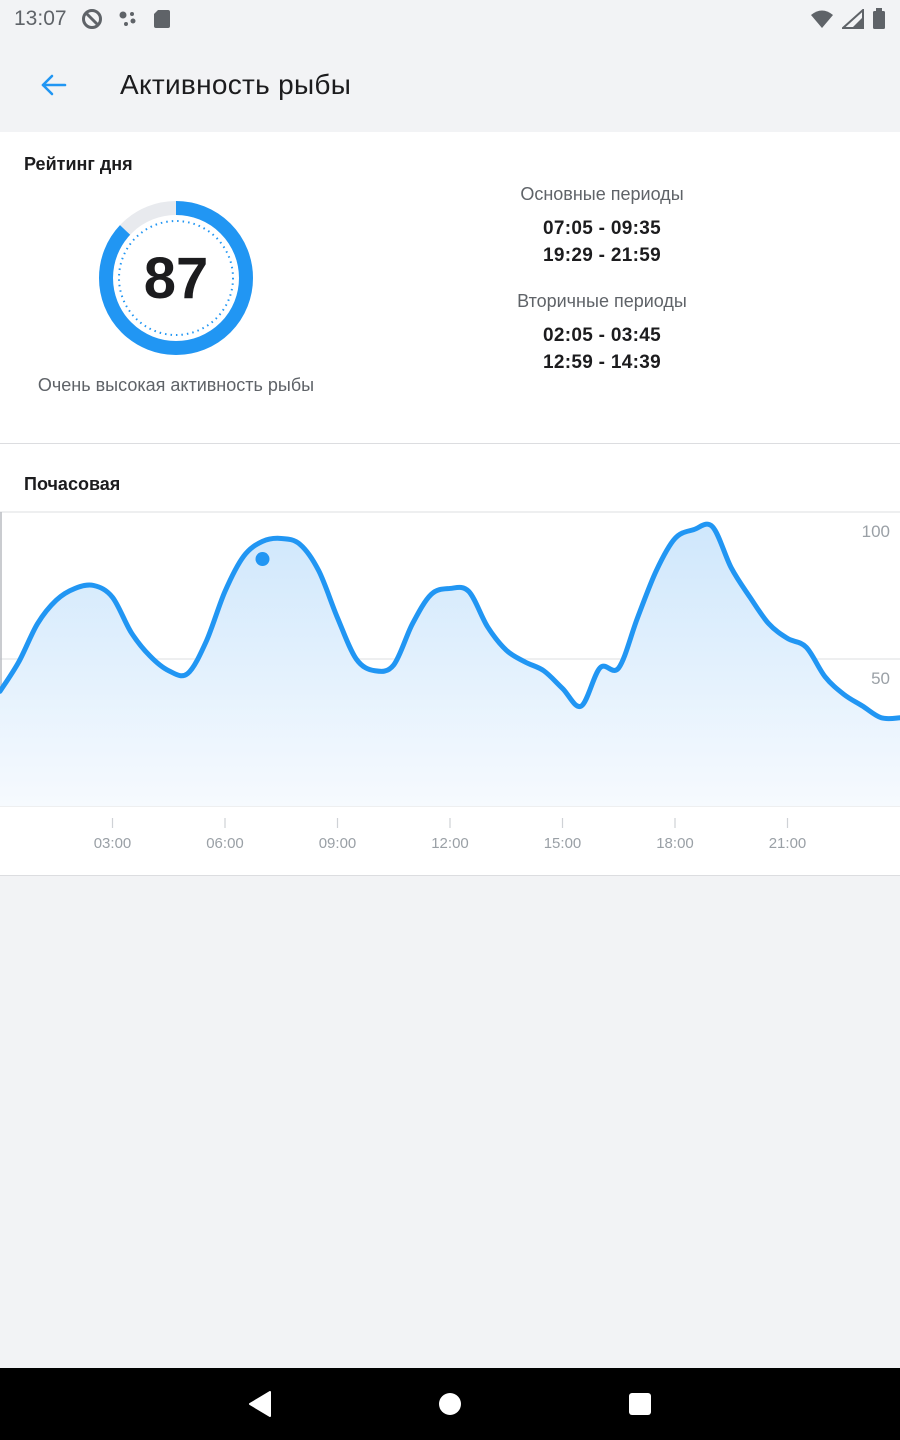 The image size is (900, 1440). Describe the element at coordinates (40, 18) in the screenshot. I see `status-time: 13:07` at that location.